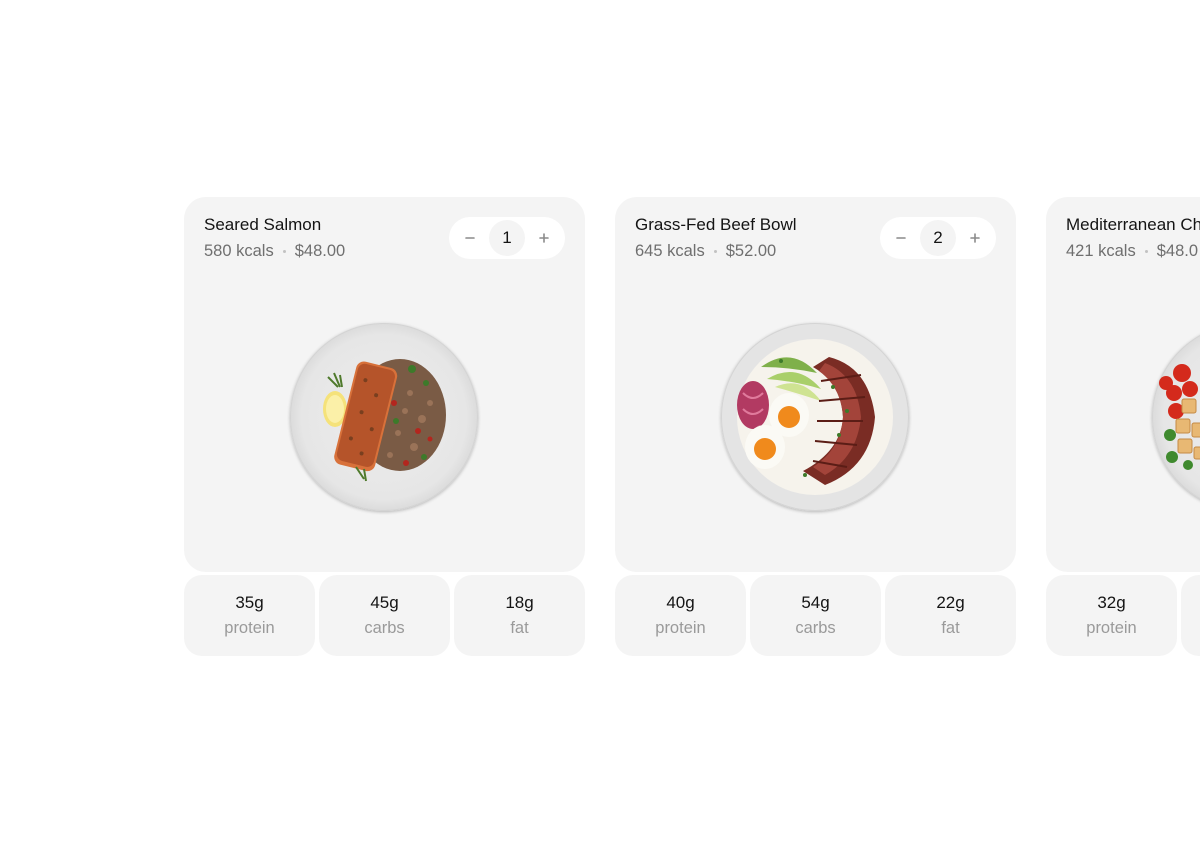 The height and width of the screenshot is (853, 1200). I want to click on nutrition-stats: 40g protein 54g carbs 22g fat, so click(815, 615).